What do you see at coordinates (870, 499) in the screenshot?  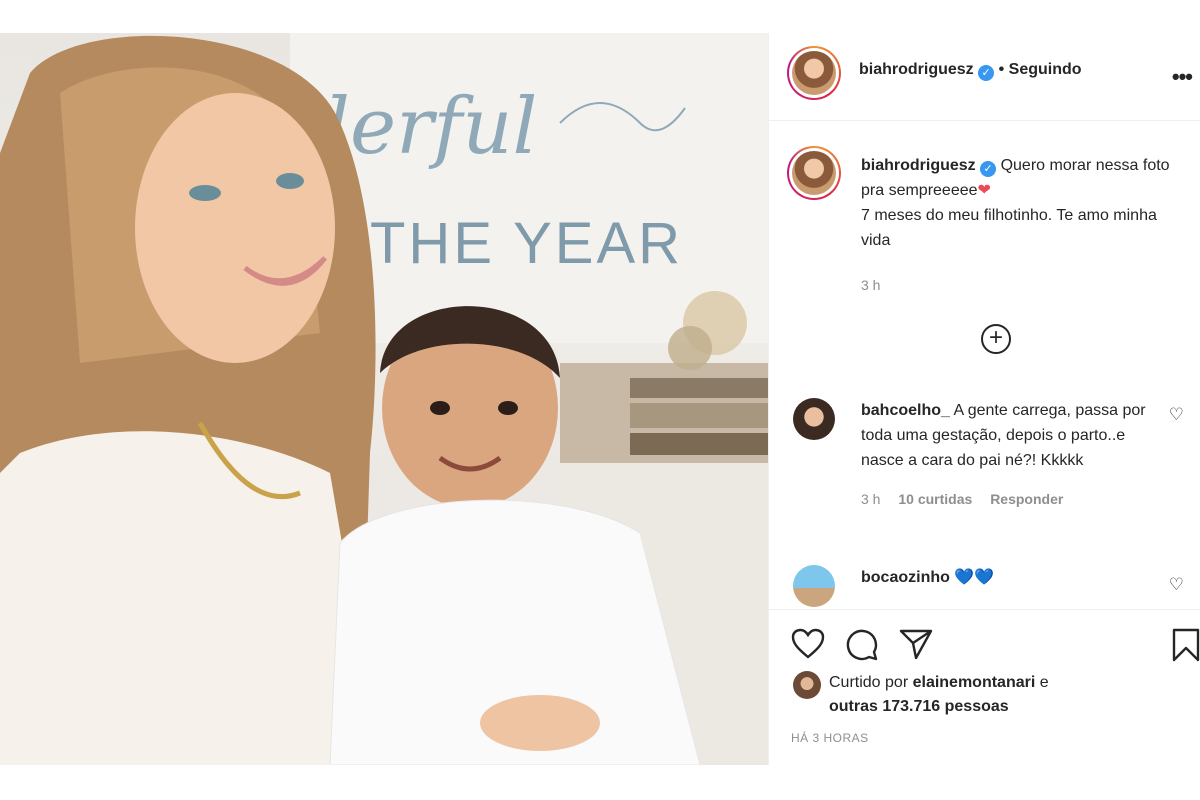 I see `comment-time: 3 h` at bounding box center [870, 499].